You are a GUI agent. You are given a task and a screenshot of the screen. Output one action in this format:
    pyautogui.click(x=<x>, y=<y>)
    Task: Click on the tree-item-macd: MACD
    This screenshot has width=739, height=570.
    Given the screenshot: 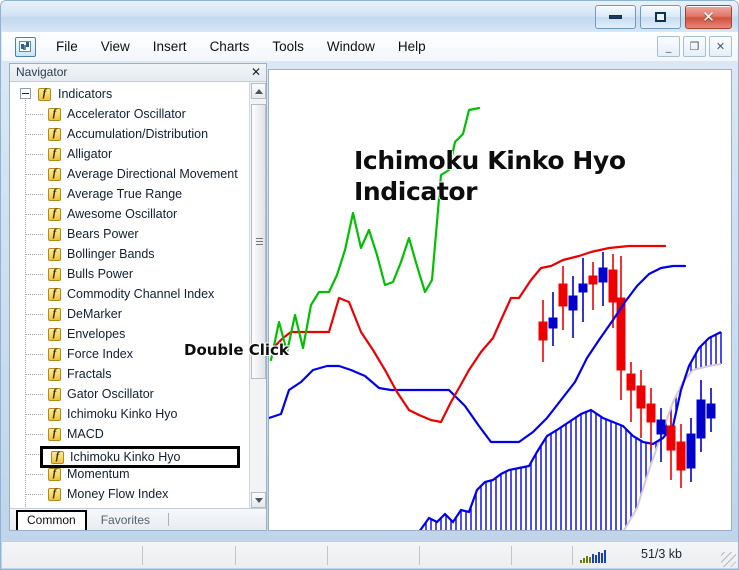 What is the action you would take?
    pyautogui.click(x=129, y=434)
    